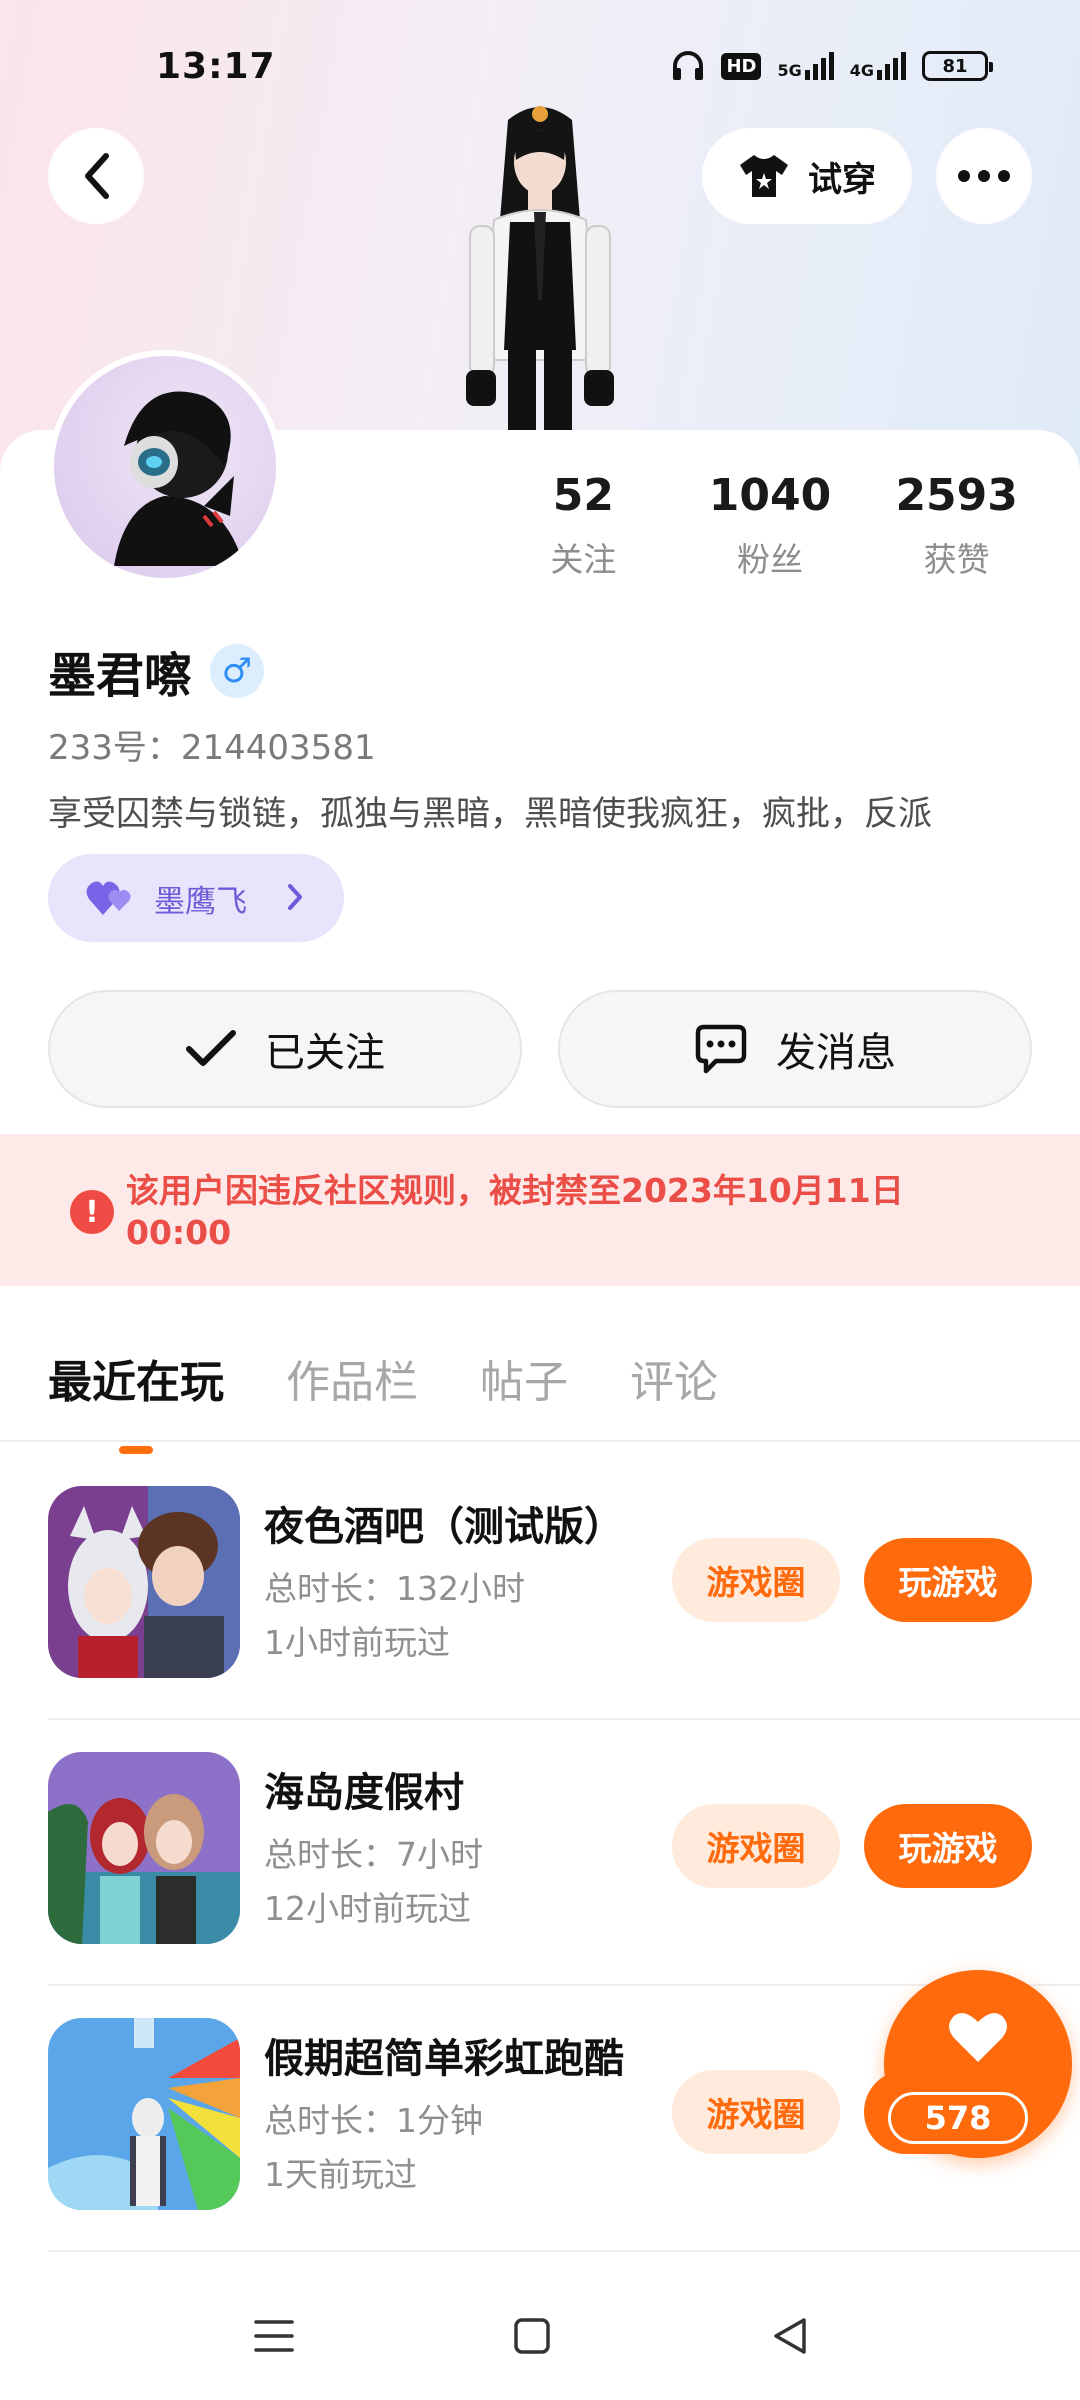 This screenshot has width=1080, height=2400. I want to click on chat-bubble-icon, so click(721, 1049).